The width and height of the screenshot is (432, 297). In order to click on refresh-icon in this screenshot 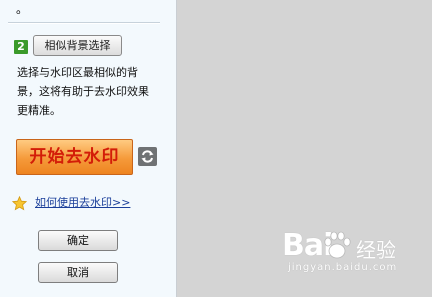, I will do `click(147, 156)`.